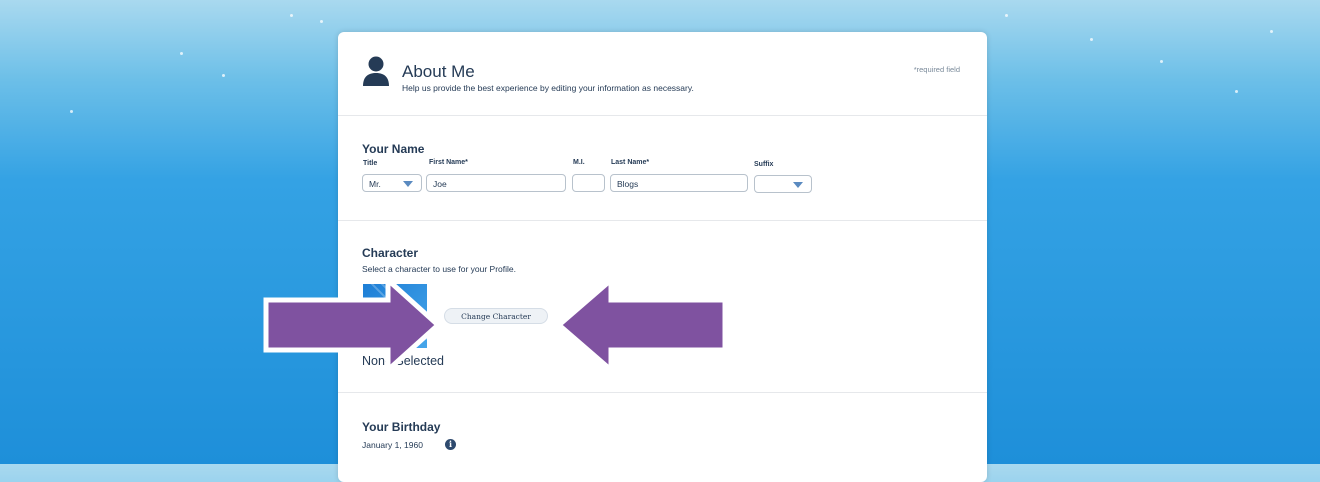  I want to click on page-title: About Me, so click(438, 71).